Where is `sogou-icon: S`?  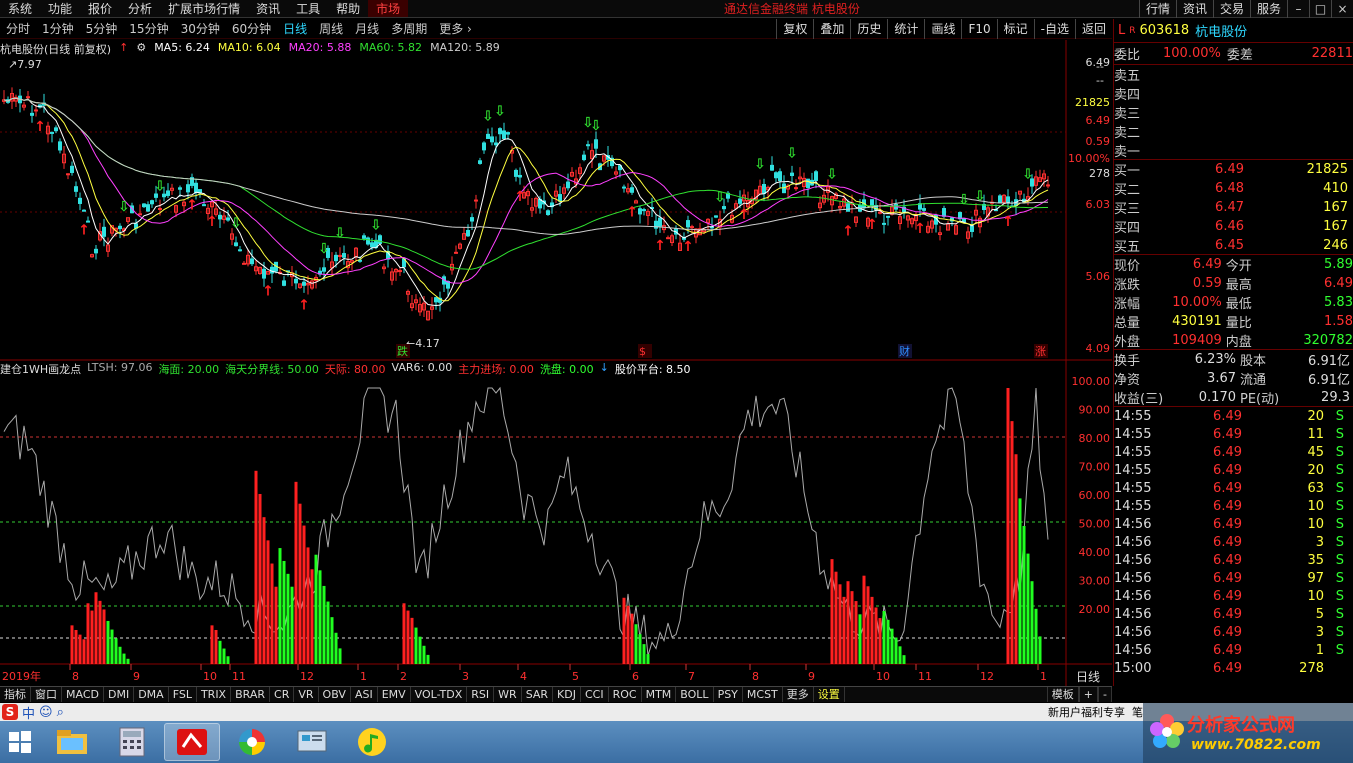
sogou-icon: S is located at coordinates (10, 712).